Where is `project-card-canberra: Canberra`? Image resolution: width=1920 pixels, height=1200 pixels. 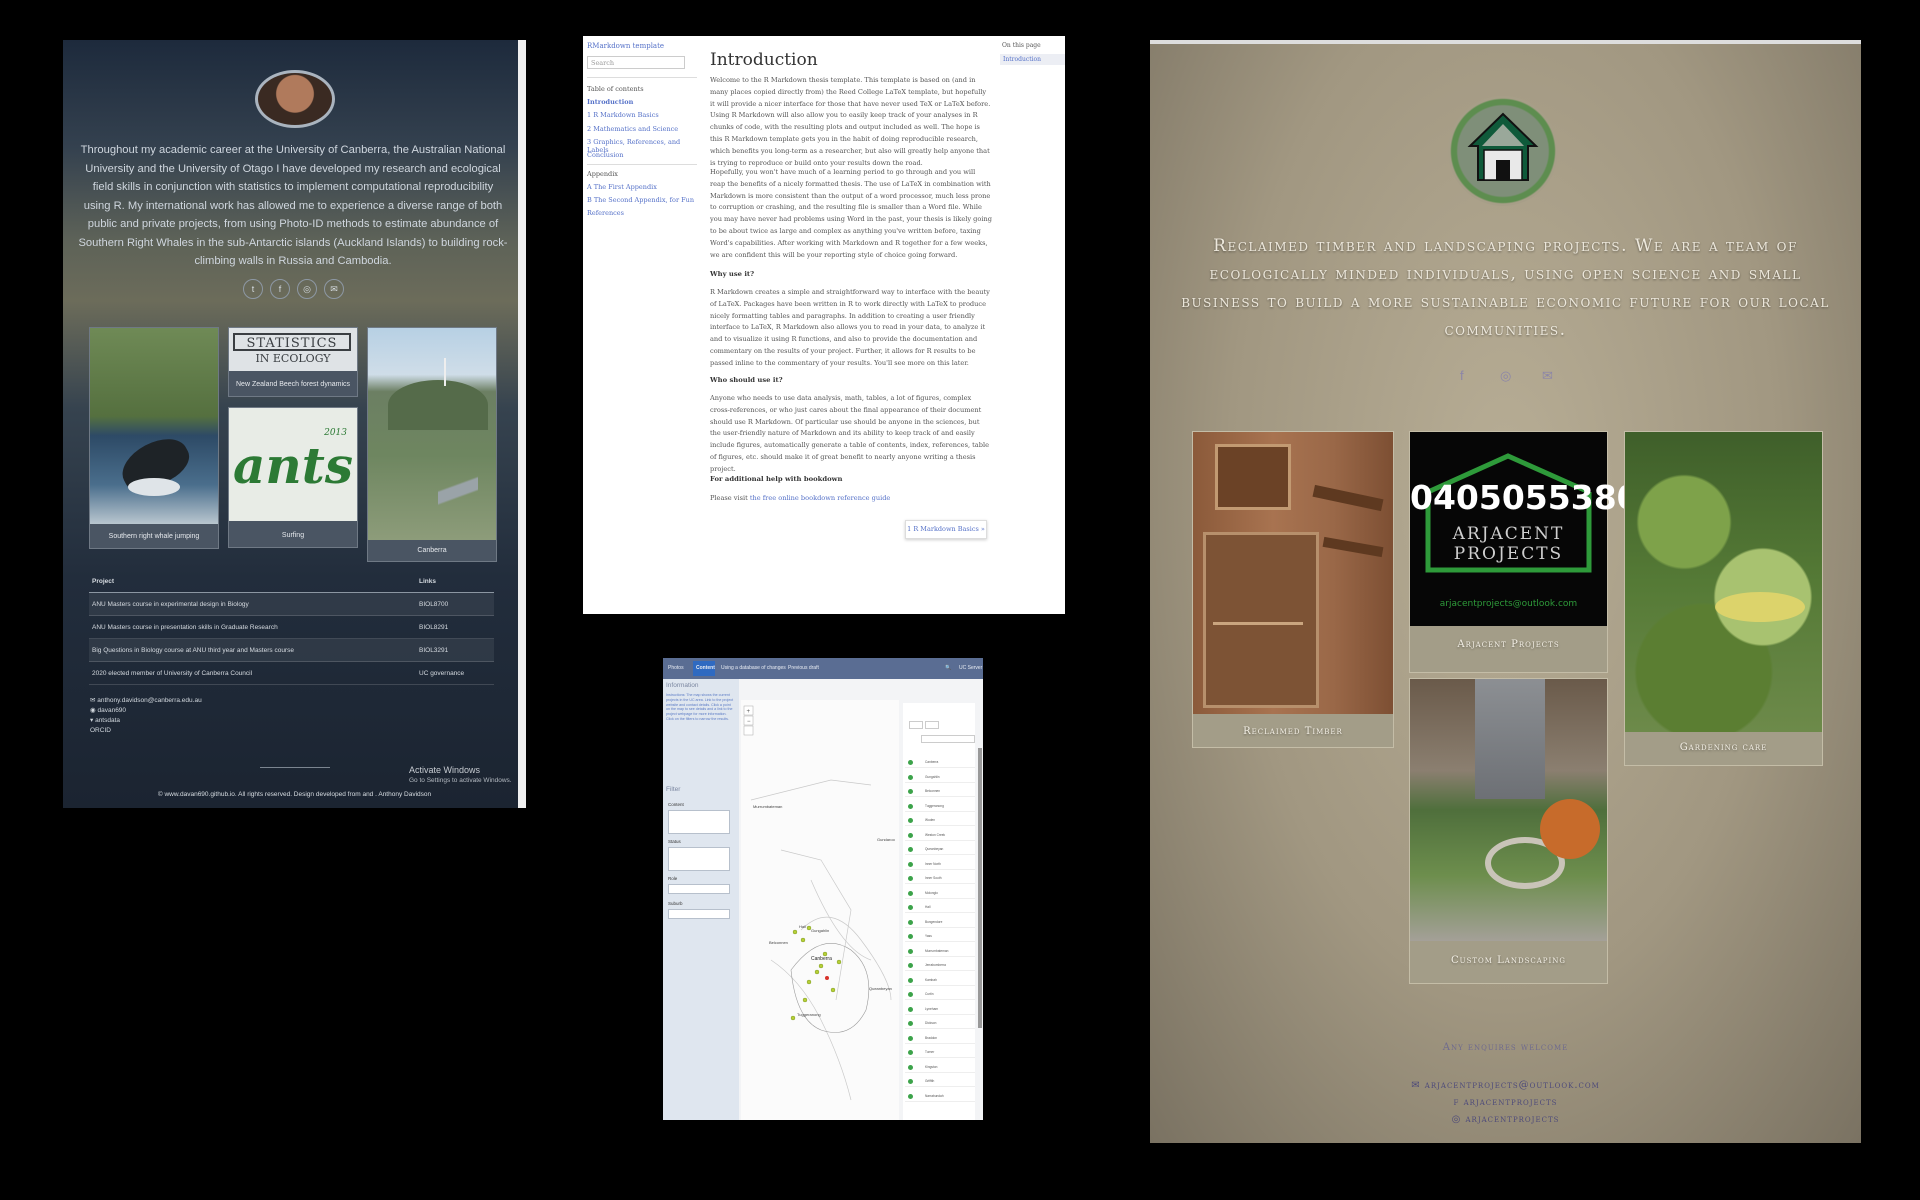
project-card-canberra: Canberra is located at coordinates (432, 444).